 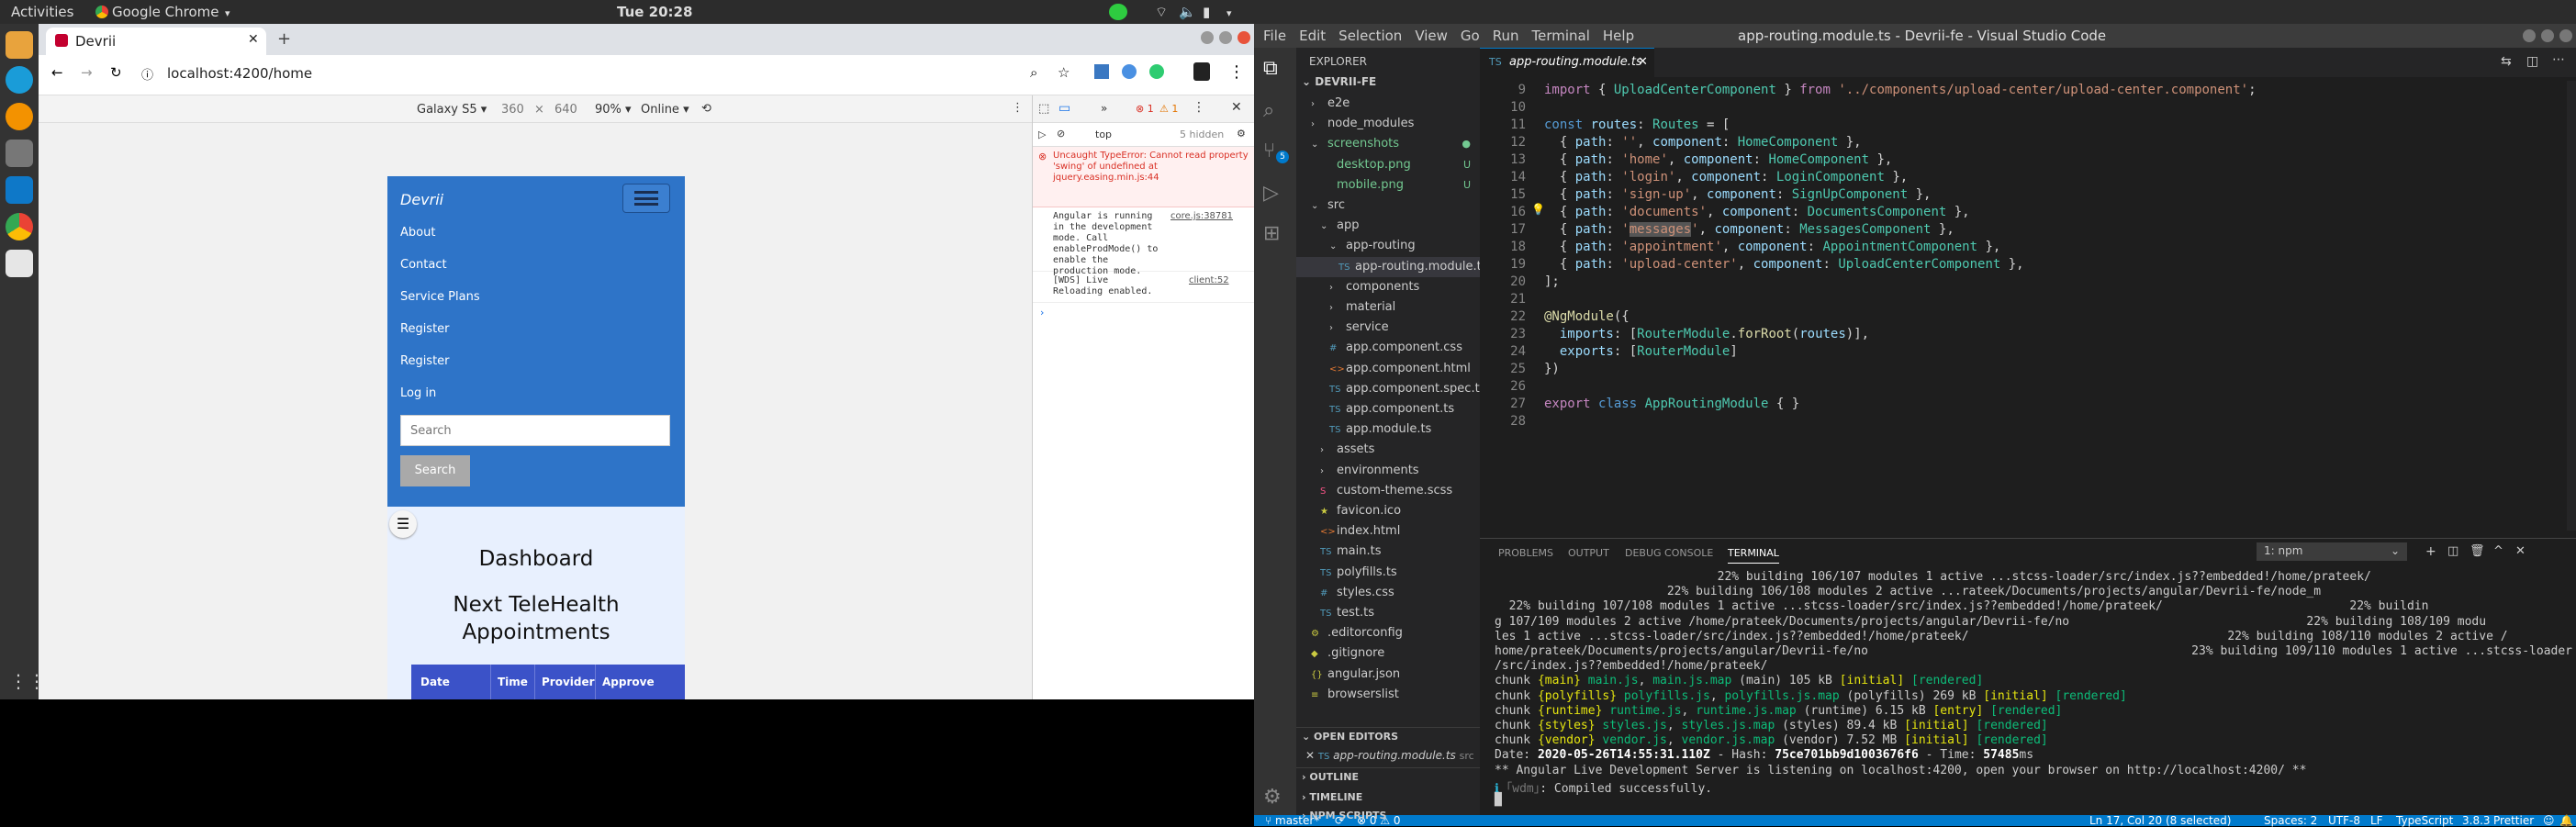 I want to click on explorer-icon: ⧉, so click(x=1270, y=68).